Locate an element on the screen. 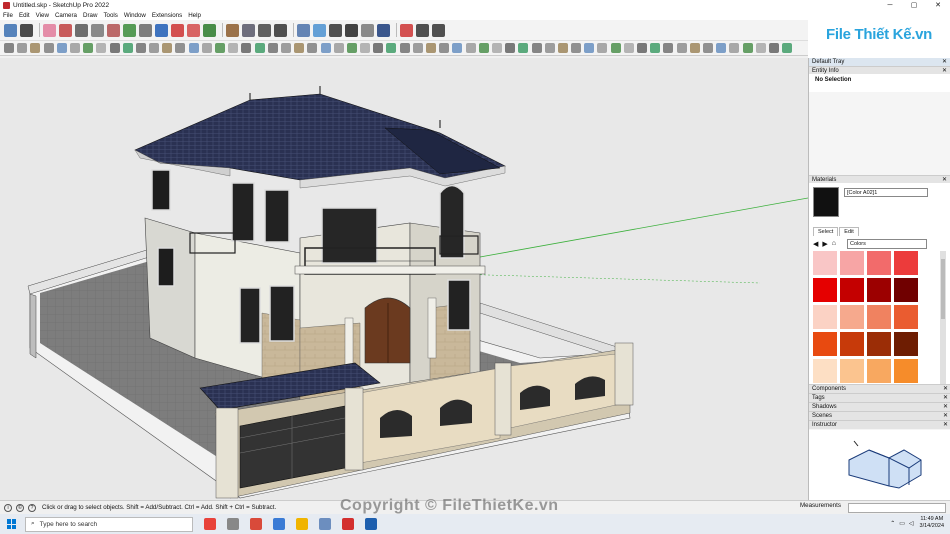 This screenshot has height=534, width=950. tool-18-icon is located at coordinates (233, 48).